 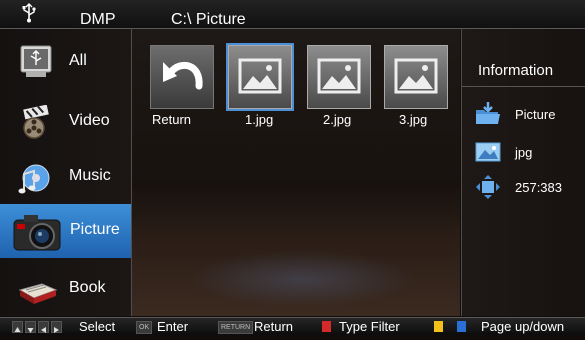 I want to click on tile-label: 1.jpg, so click(x=259, y=119).